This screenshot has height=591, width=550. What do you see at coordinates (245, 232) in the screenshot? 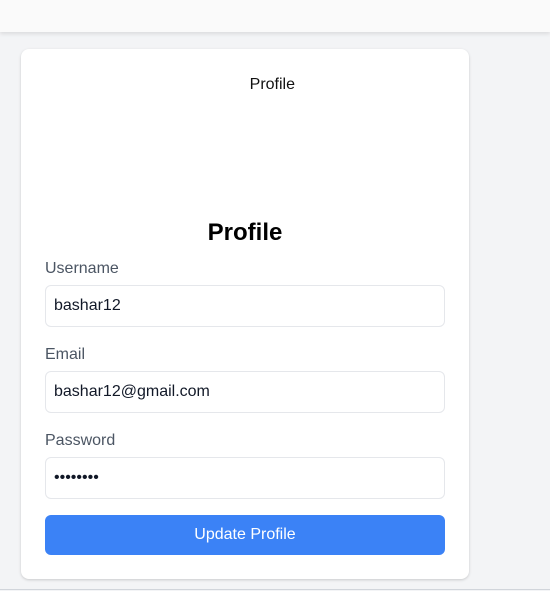
I see `page-title: Profile` at bounding box center [245, 232].